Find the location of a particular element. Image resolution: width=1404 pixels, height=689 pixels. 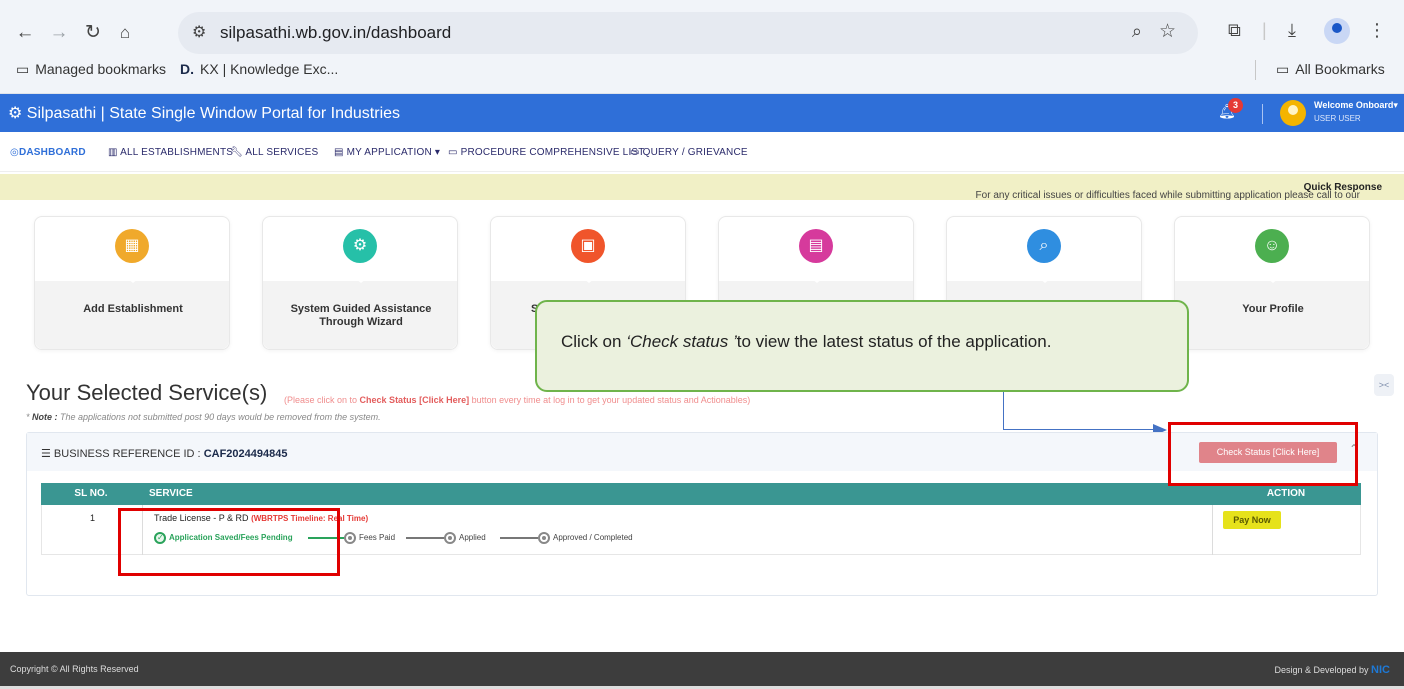

all-bookmarks: ▭ All Bookmarks is located at coordinates (1330, 69).